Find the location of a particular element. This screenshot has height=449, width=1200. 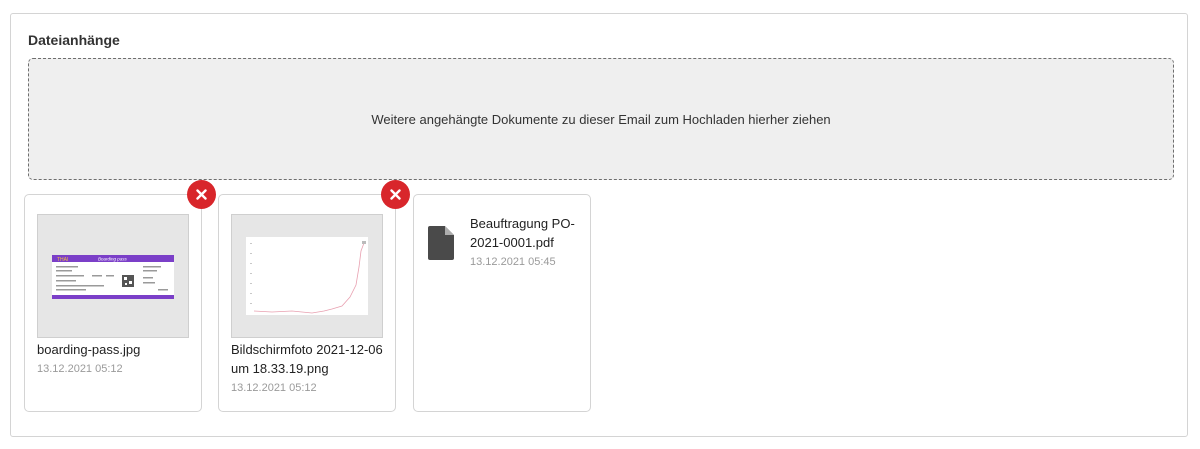

boarding-pass-header-text: Boarding pass is located at coordinates (113, 259).